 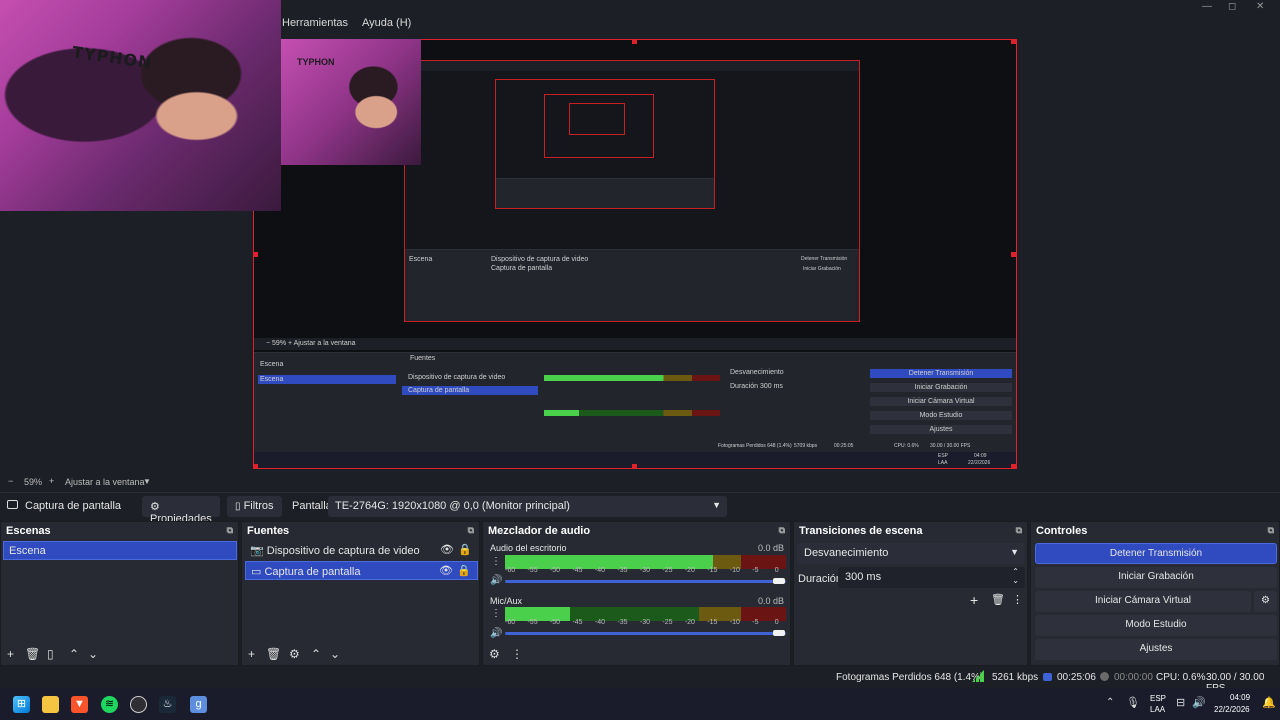 I want to click on camera-icon: 📷, so click(x=257, y=551).